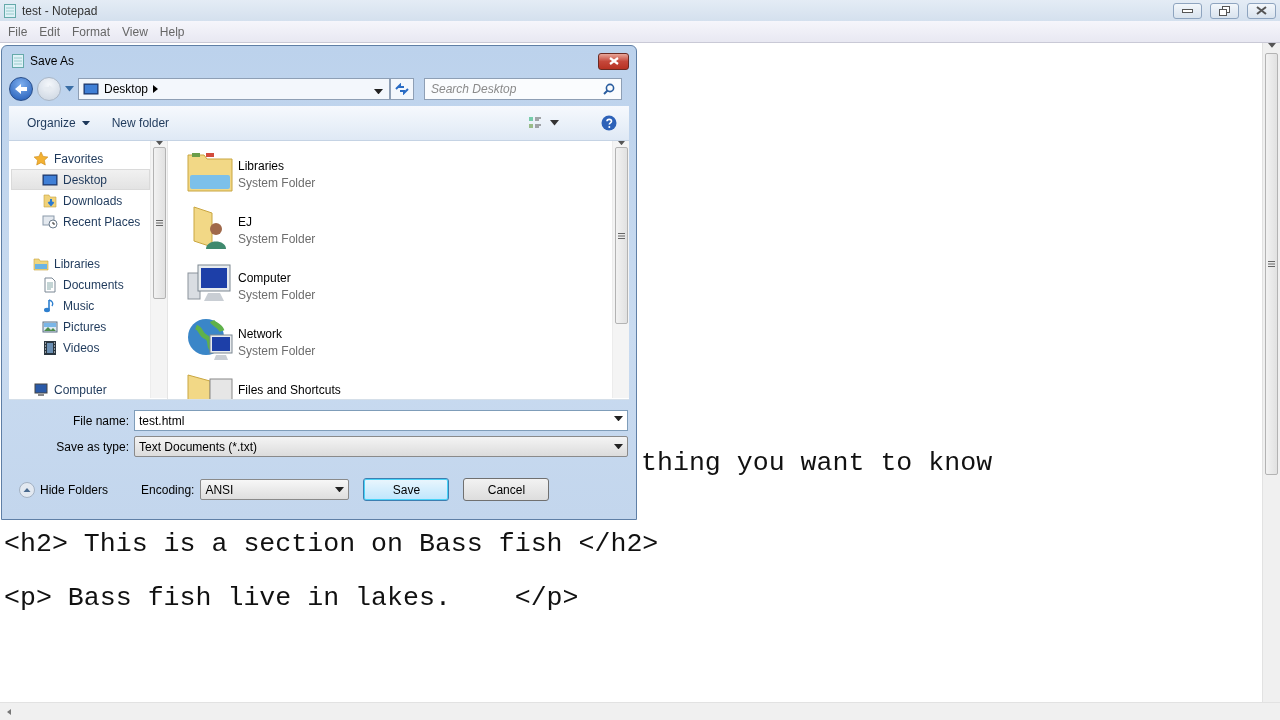 The image size is (1280, 720). What do you see at coordinates (535, 123) in the screenshot?
I see `view-list-icon` at bounding box center [535, 123].